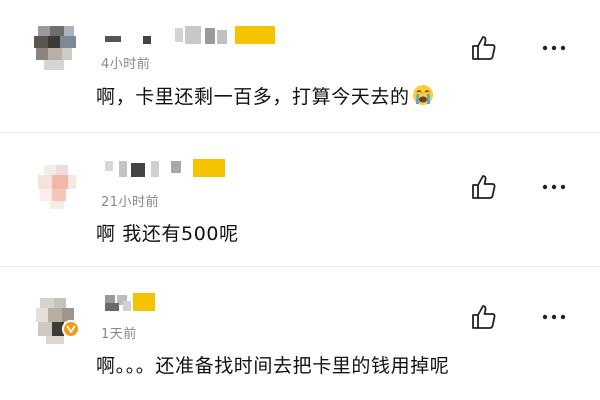 Image resolution: width=600 pixels, height=400 pixels. What do you see at coordinates (71, 329) in the screenshot?
I see `verified-badge-icon` at bounding box center [71, 329].